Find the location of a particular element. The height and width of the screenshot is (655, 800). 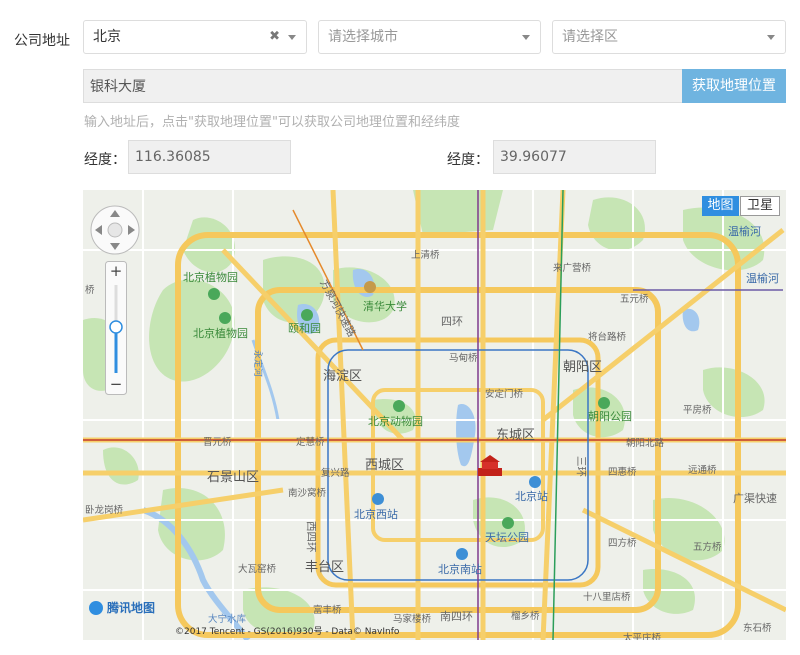

road-label: 十八里店桥 is located at coordinates (607, 597).